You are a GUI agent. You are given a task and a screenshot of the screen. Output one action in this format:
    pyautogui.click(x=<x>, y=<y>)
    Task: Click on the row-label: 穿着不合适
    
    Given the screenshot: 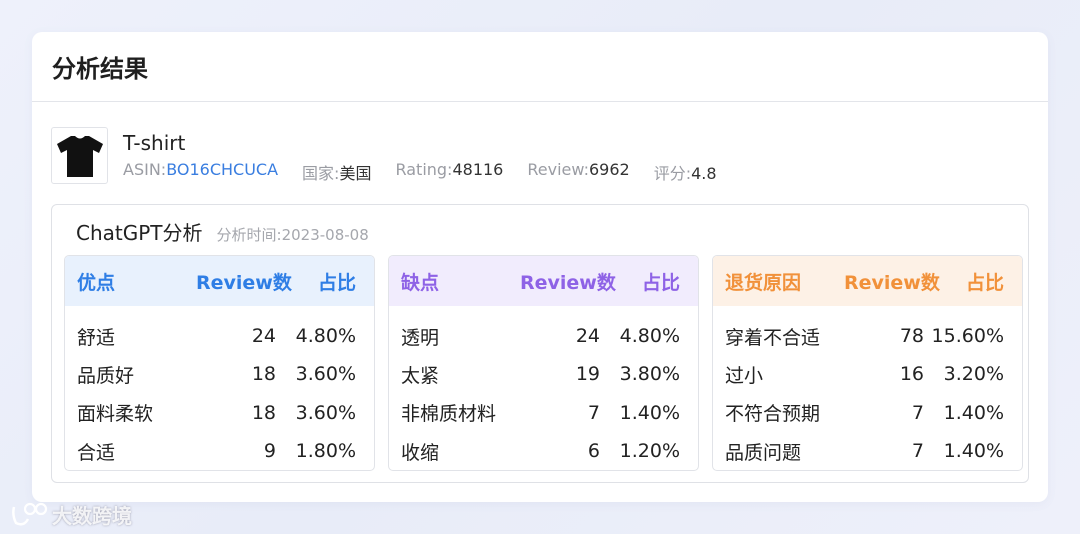 What is the action you would take?
    pyautogui.click(x=773, y=337)
    